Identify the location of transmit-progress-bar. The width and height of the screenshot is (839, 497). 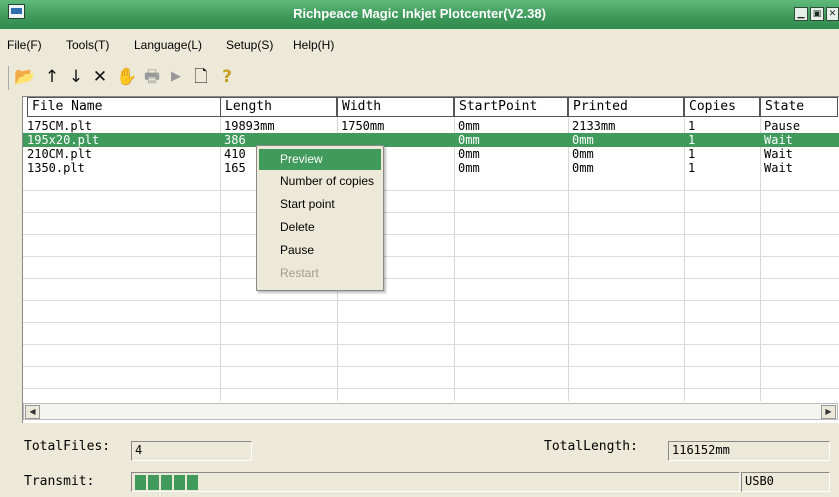
(435, 482).